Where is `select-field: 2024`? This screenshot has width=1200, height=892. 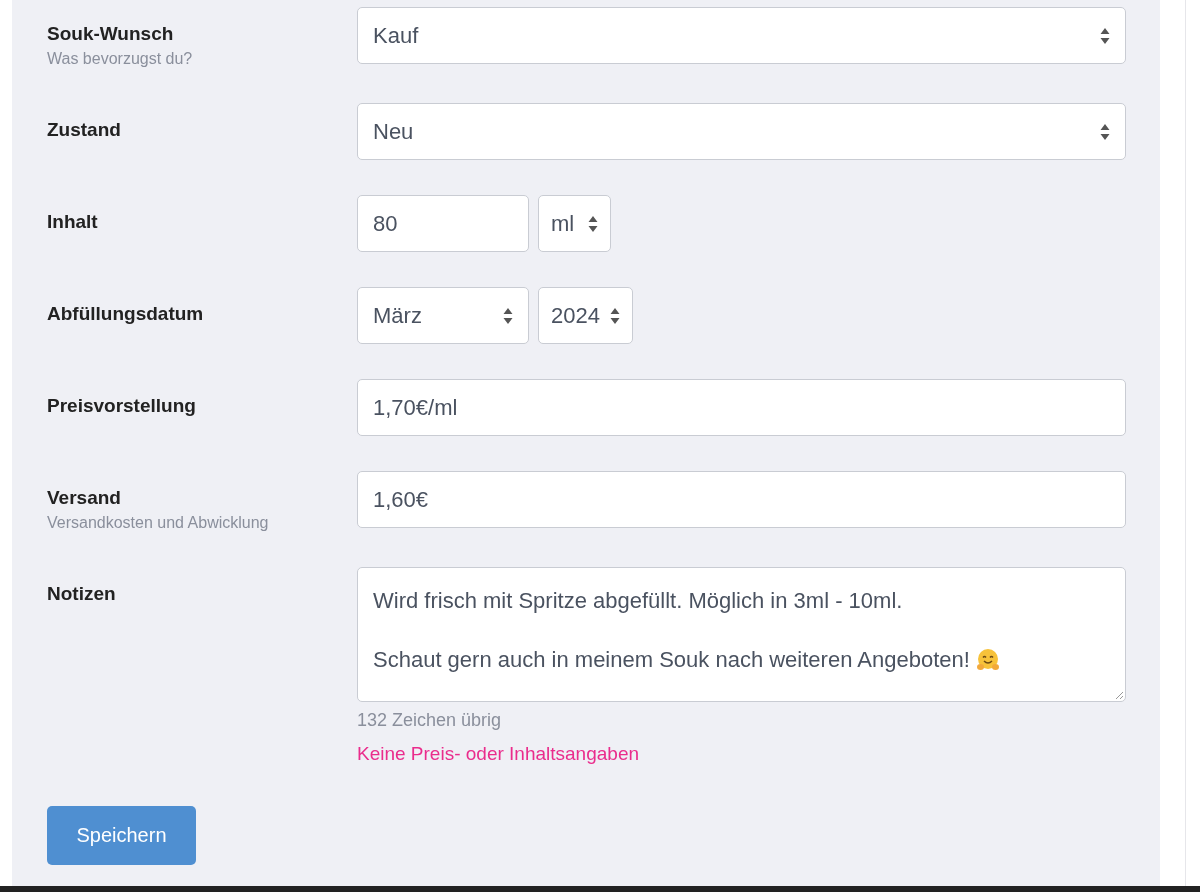 select-field: 2024 is located at coordinates (585, 315).